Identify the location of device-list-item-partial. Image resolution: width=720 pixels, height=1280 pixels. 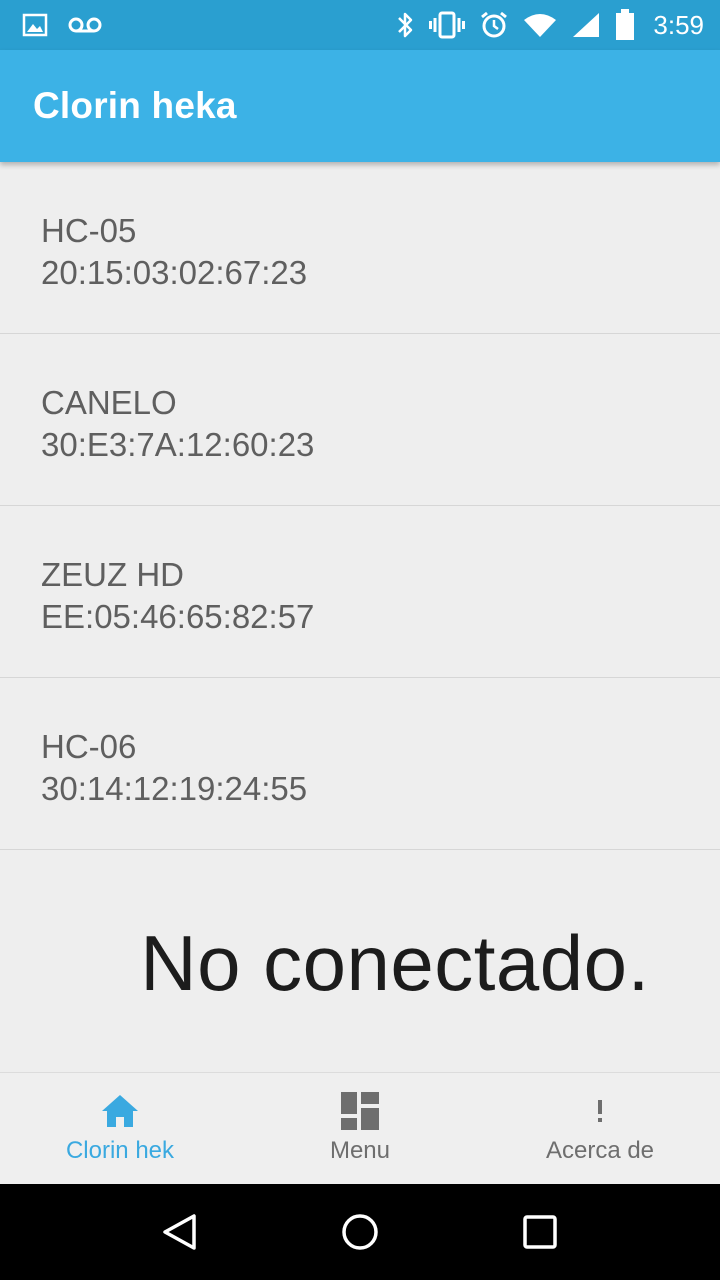
(360, 877).